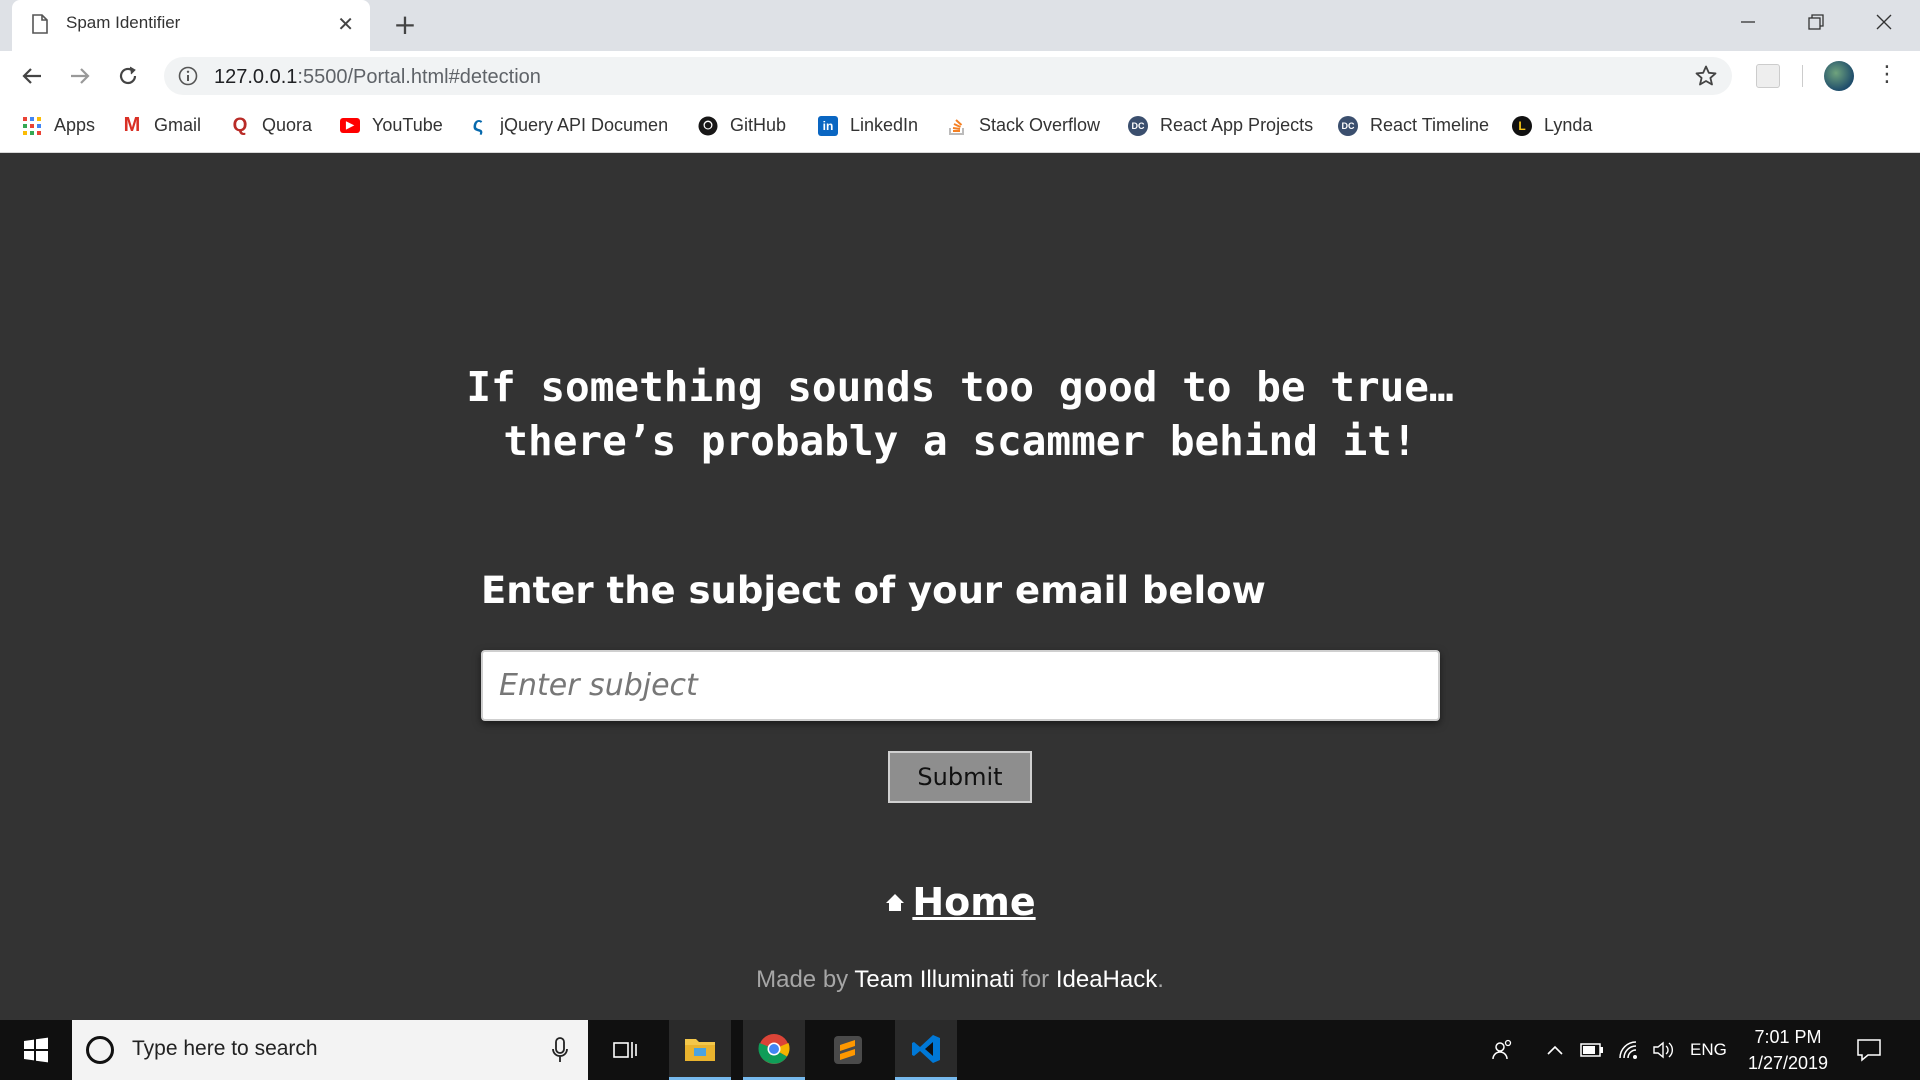 The width and height of the screenshot is (1920, 1080). Describe the element at coordinates (405, 25) in the screenshot. I see `new-tab-button: +` at that location.